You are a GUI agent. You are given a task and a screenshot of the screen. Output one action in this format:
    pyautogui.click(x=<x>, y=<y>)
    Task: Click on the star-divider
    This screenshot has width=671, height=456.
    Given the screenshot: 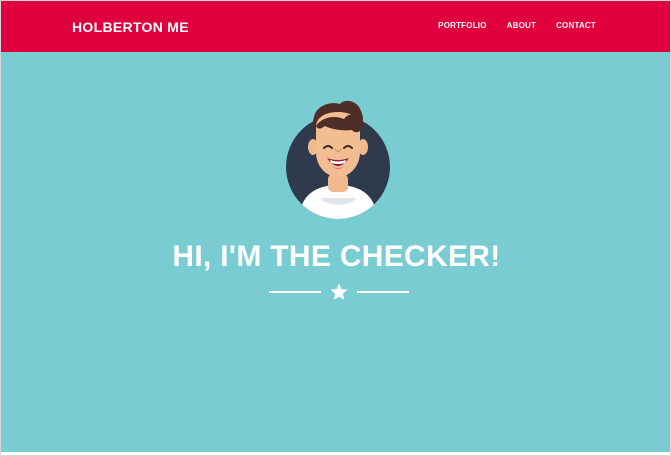 What is the action you would take?
    pyautogui.click(x=339, y=292)
    